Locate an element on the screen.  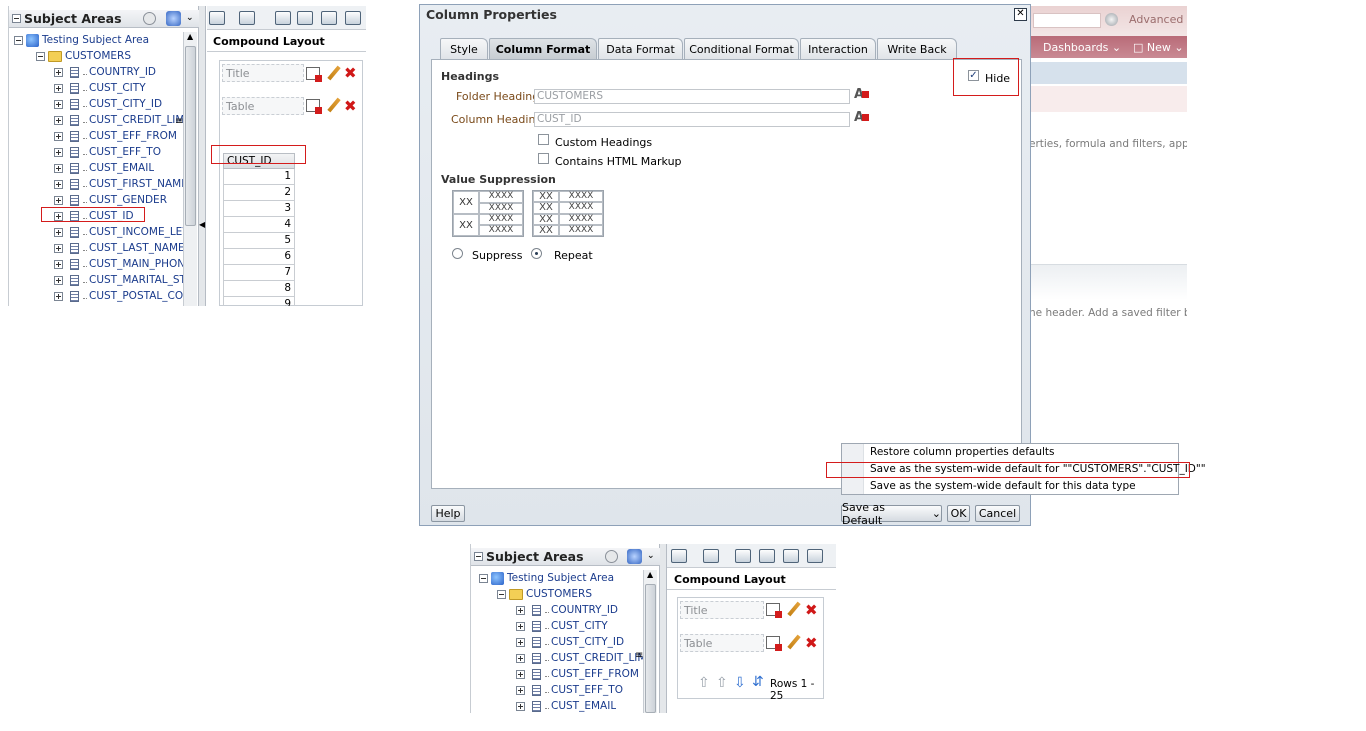
cancel-button: Cancel is located at coordinates (997, 513).